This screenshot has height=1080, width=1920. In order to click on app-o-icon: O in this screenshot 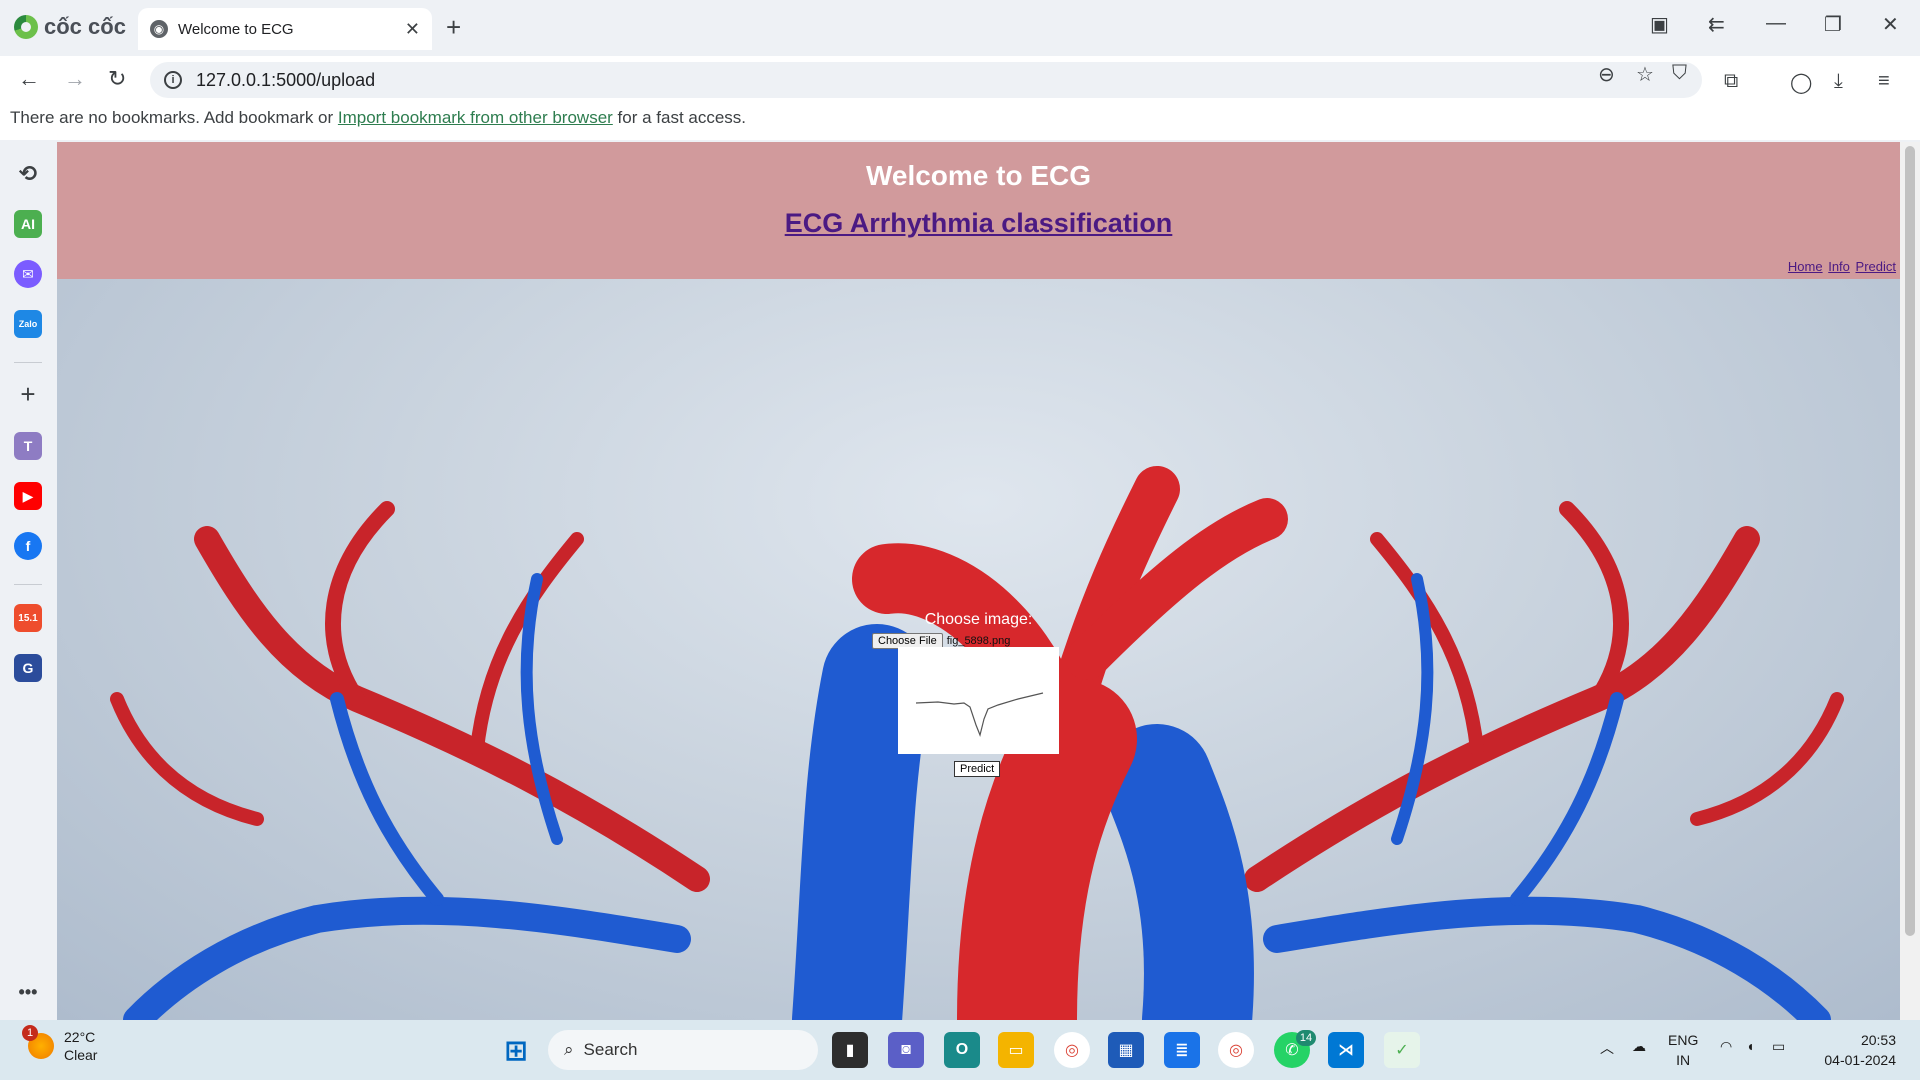, I will do `click(962, 1050)`.